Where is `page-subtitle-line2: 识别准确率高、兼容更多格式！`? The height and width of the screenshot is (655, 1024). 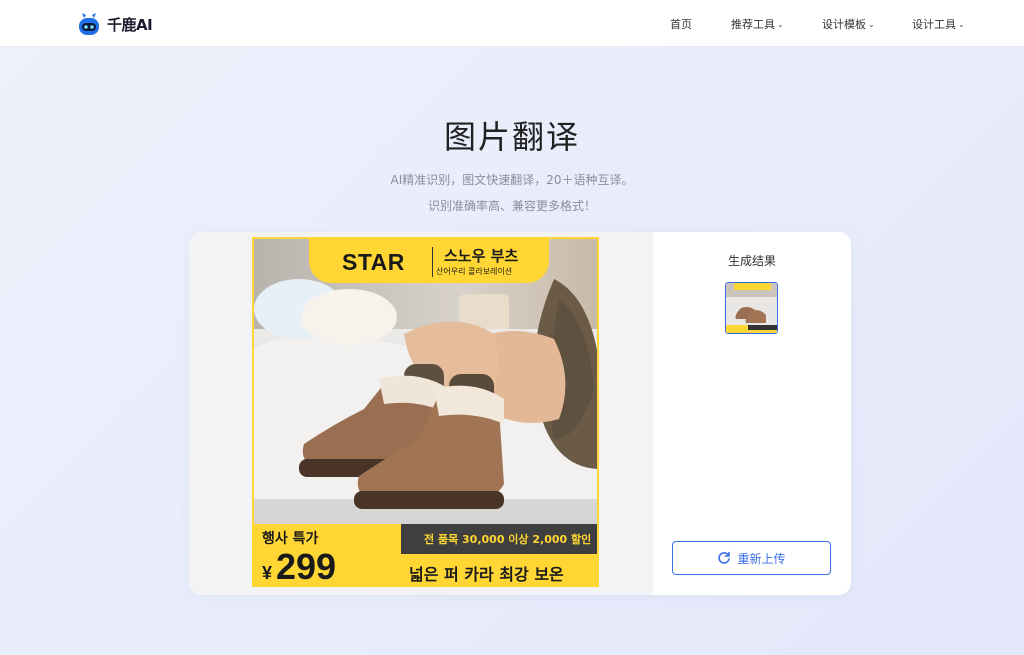 page-subtitle-line2: 识别准确率高、兼容更多格式！ is located at coordinates (511, 206).